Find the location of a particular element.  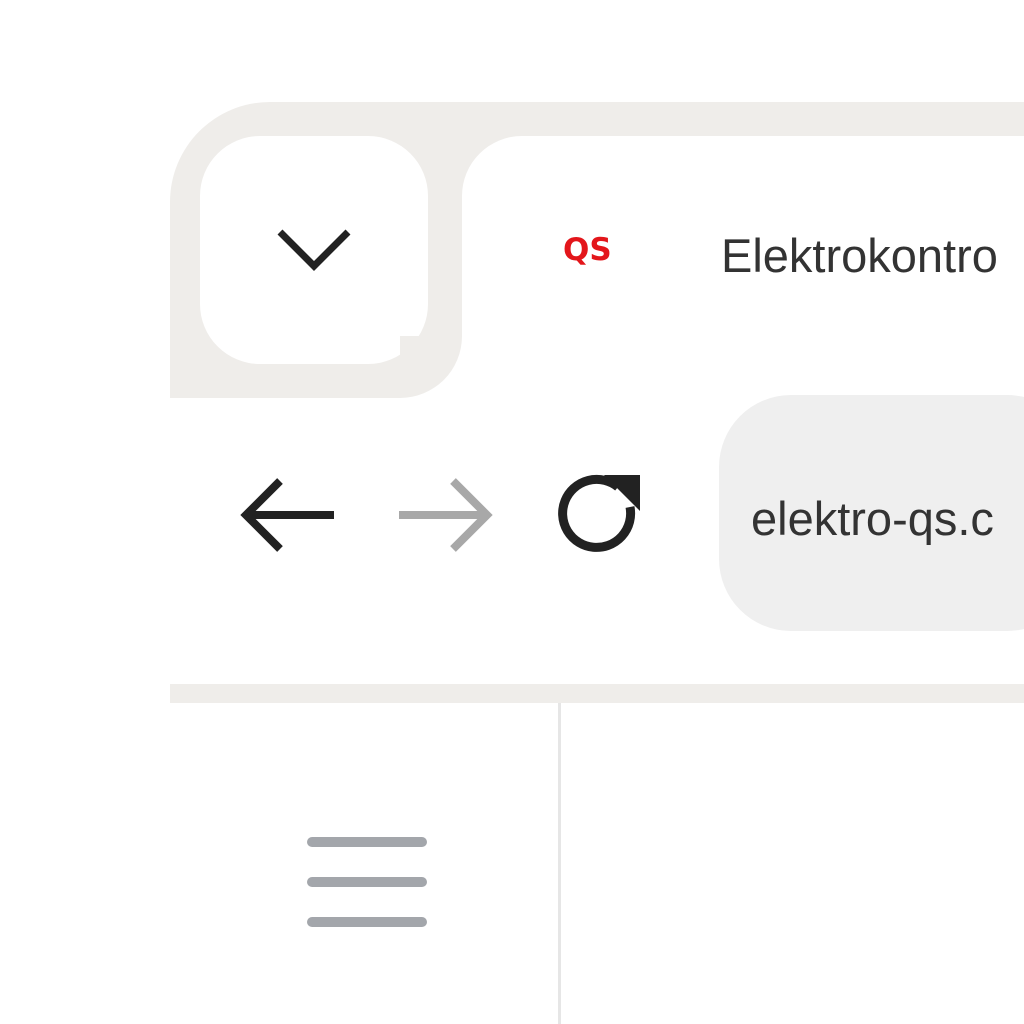

back-button is located at coordinates (288, 515).